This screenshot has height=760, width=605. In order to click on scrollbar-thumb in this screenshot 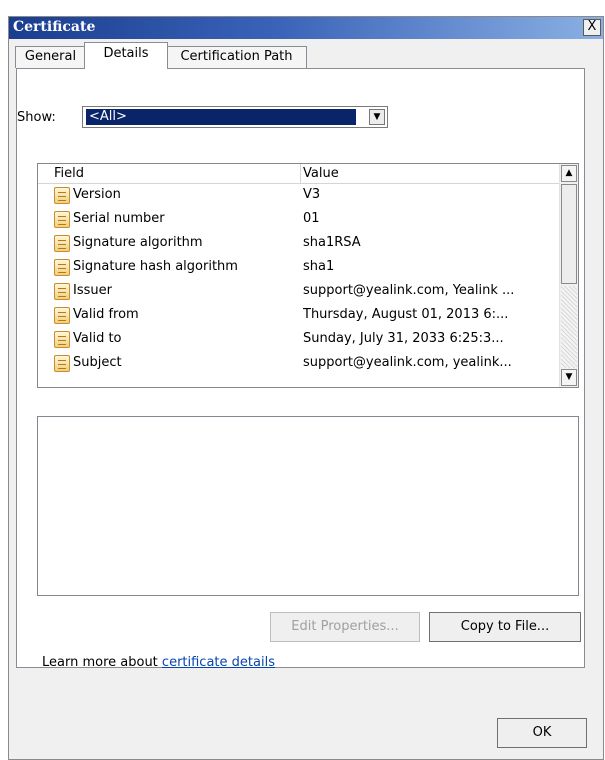, I will do `click(569, 234)`.